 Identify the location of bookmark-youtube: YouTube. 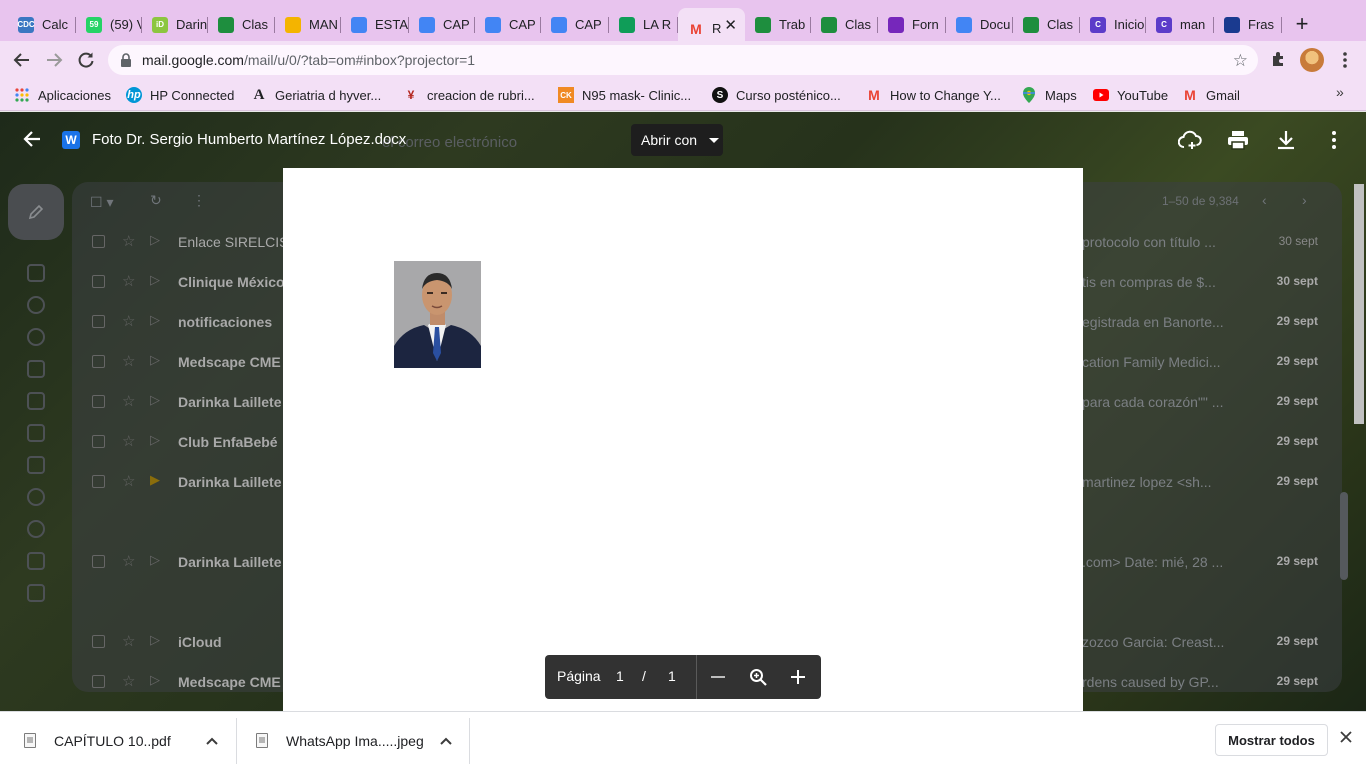
(1130, 95).